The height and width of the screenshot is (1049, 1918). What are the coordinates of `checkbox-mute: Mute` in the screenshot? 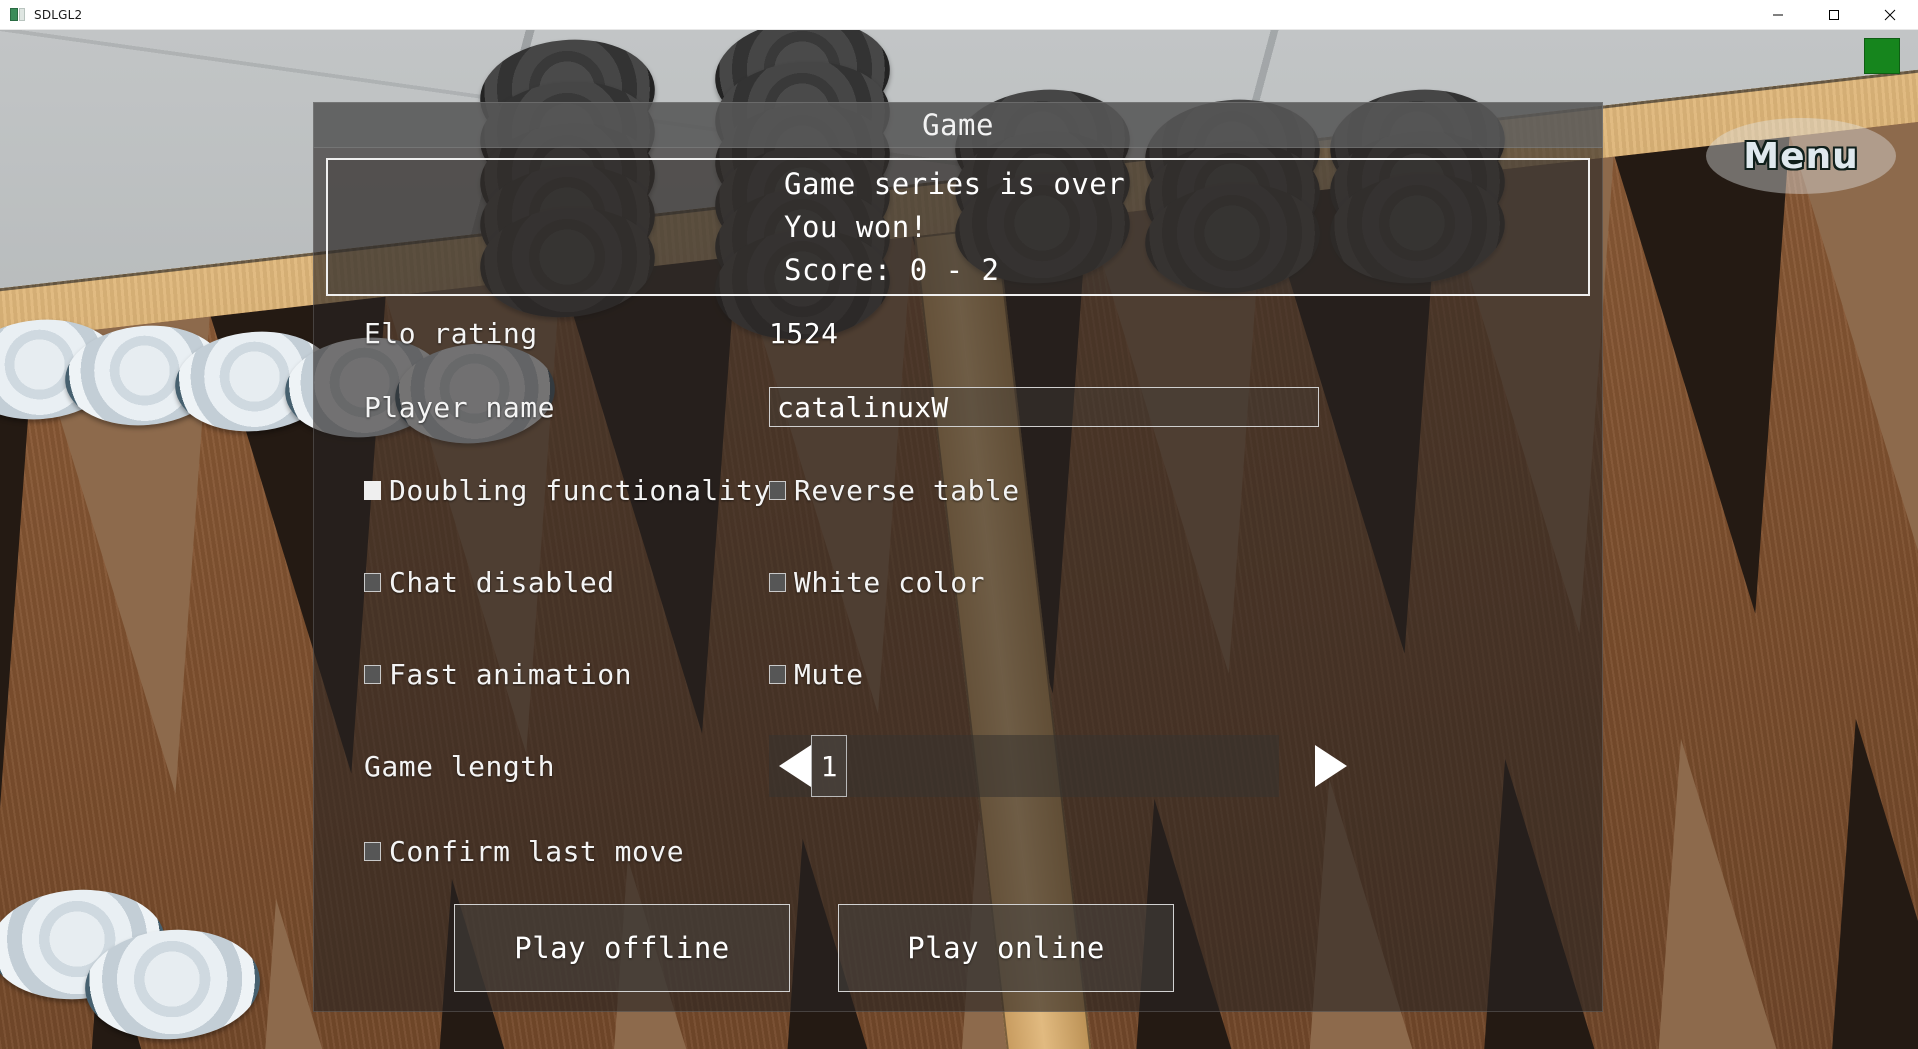 It's located at (1160, 674).